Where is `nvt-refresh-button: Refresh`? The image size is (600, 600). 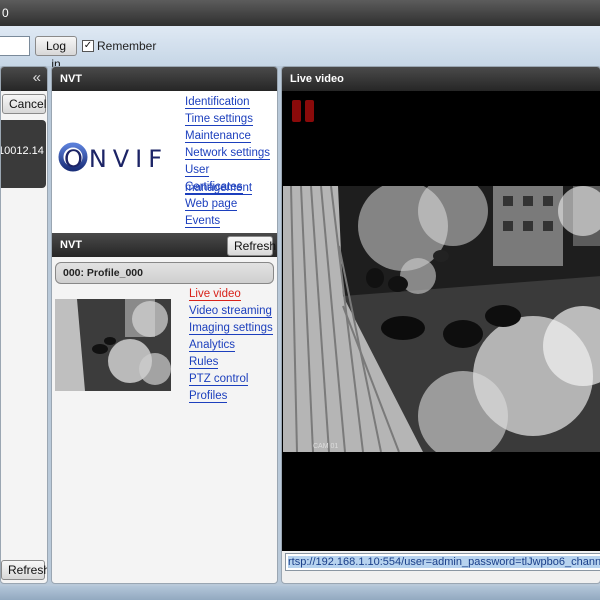 nvt-refresh-button: Refresh is located at coordinates (251, 246).